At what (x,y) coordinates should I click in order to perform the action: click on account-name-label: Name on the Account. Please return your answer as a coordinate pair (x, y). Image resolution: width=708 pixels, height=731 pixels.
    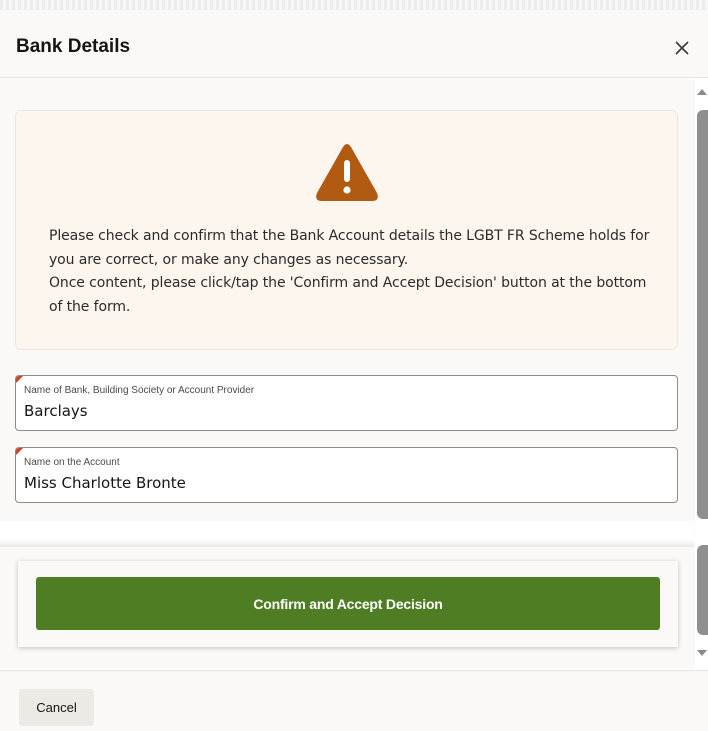
    Looking at the image, I should click on (72, 462).